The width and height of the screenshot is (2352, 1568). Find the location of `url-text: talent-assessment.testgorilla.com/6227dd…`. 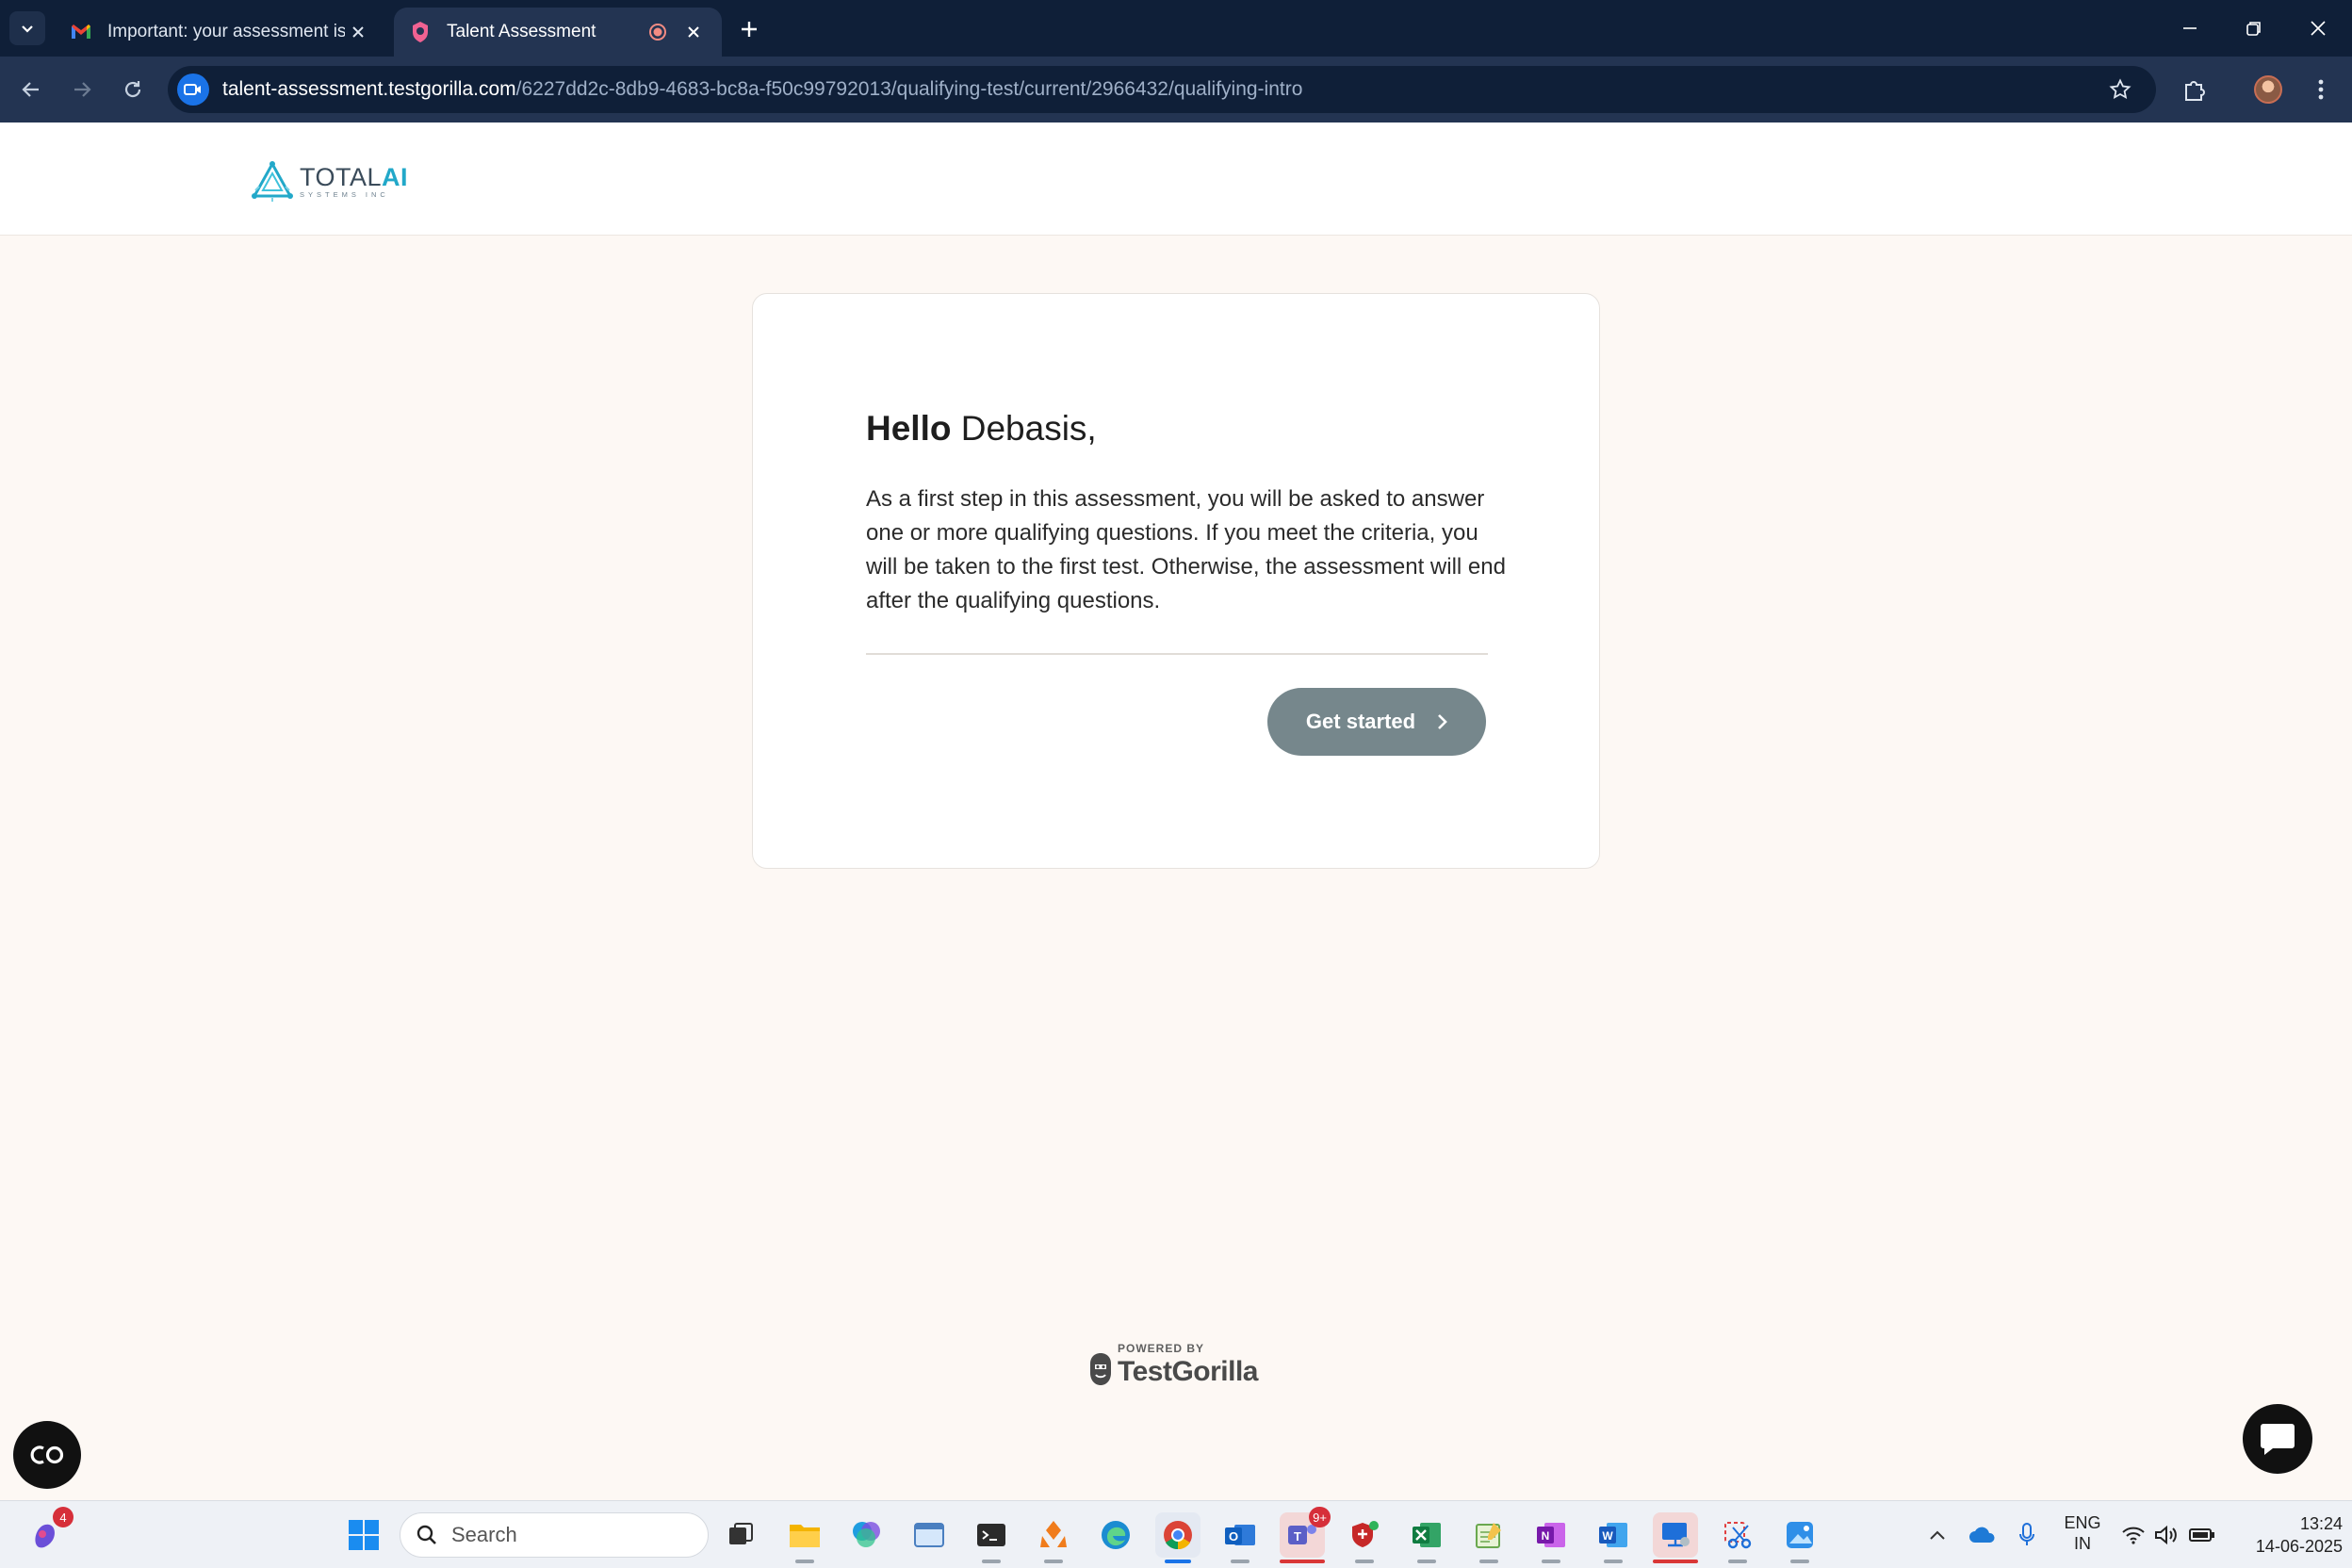

url-text: talent-assessment.testgorilla.com/6227dd… is located at coordinates (762, 89).